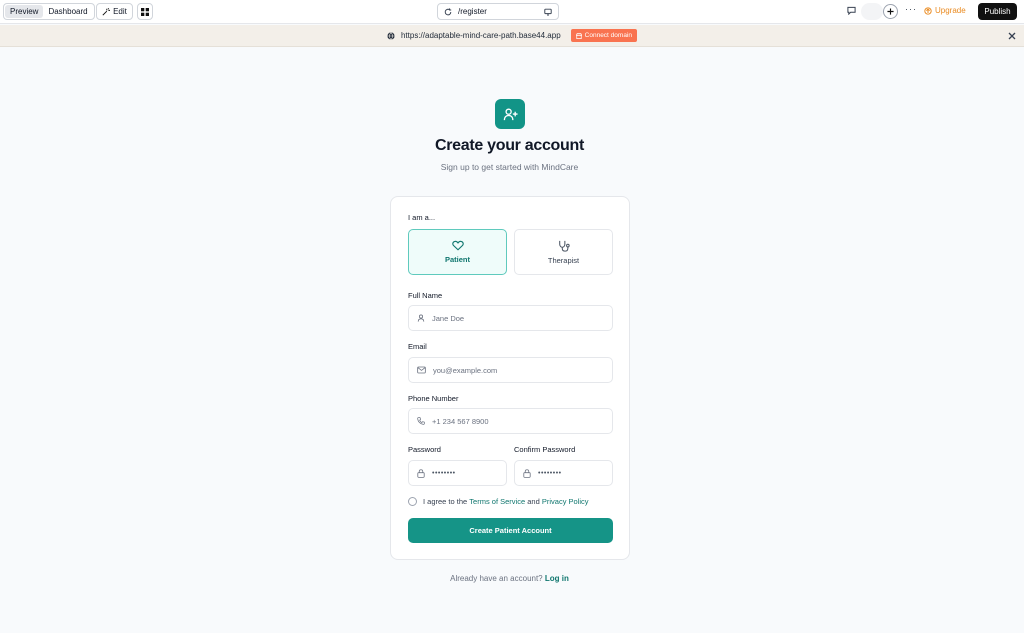 This screenshot has height=633, width=1024. What do you see at coordinates (851, 10) in the screenshot?
I see `chat-icon` at bounding box center [851, 10].